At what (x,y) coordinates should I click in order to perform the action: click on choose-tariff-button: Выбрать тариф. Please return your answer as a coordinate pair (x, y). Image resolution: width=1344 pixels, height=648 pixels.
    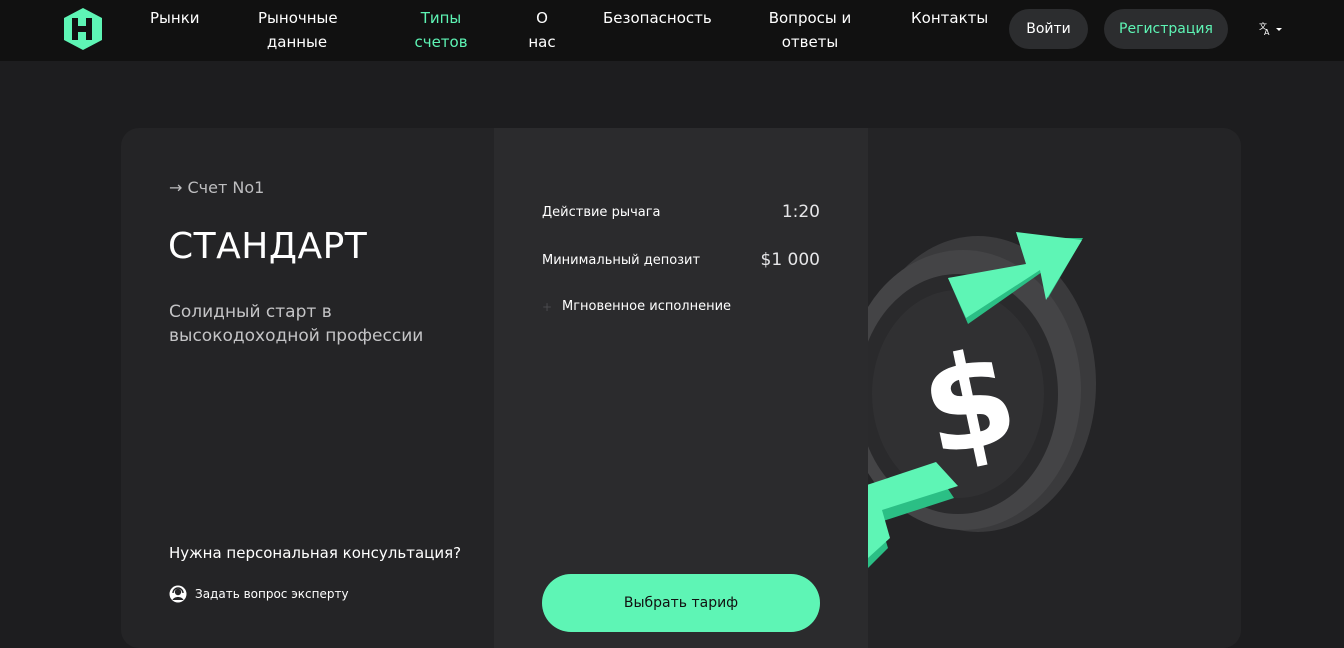
    Looking at the image, I should click on (681, 603).